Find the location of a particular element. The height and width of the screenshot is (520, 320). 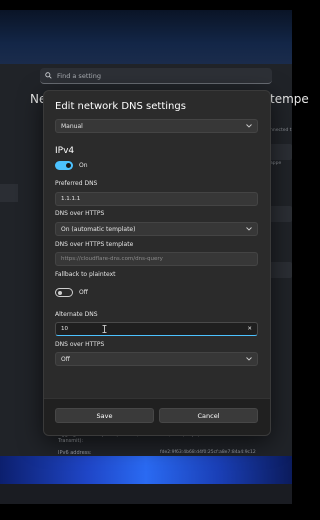

alternate-dns-input: 10 ✕ is located at coordinates (156, 329).